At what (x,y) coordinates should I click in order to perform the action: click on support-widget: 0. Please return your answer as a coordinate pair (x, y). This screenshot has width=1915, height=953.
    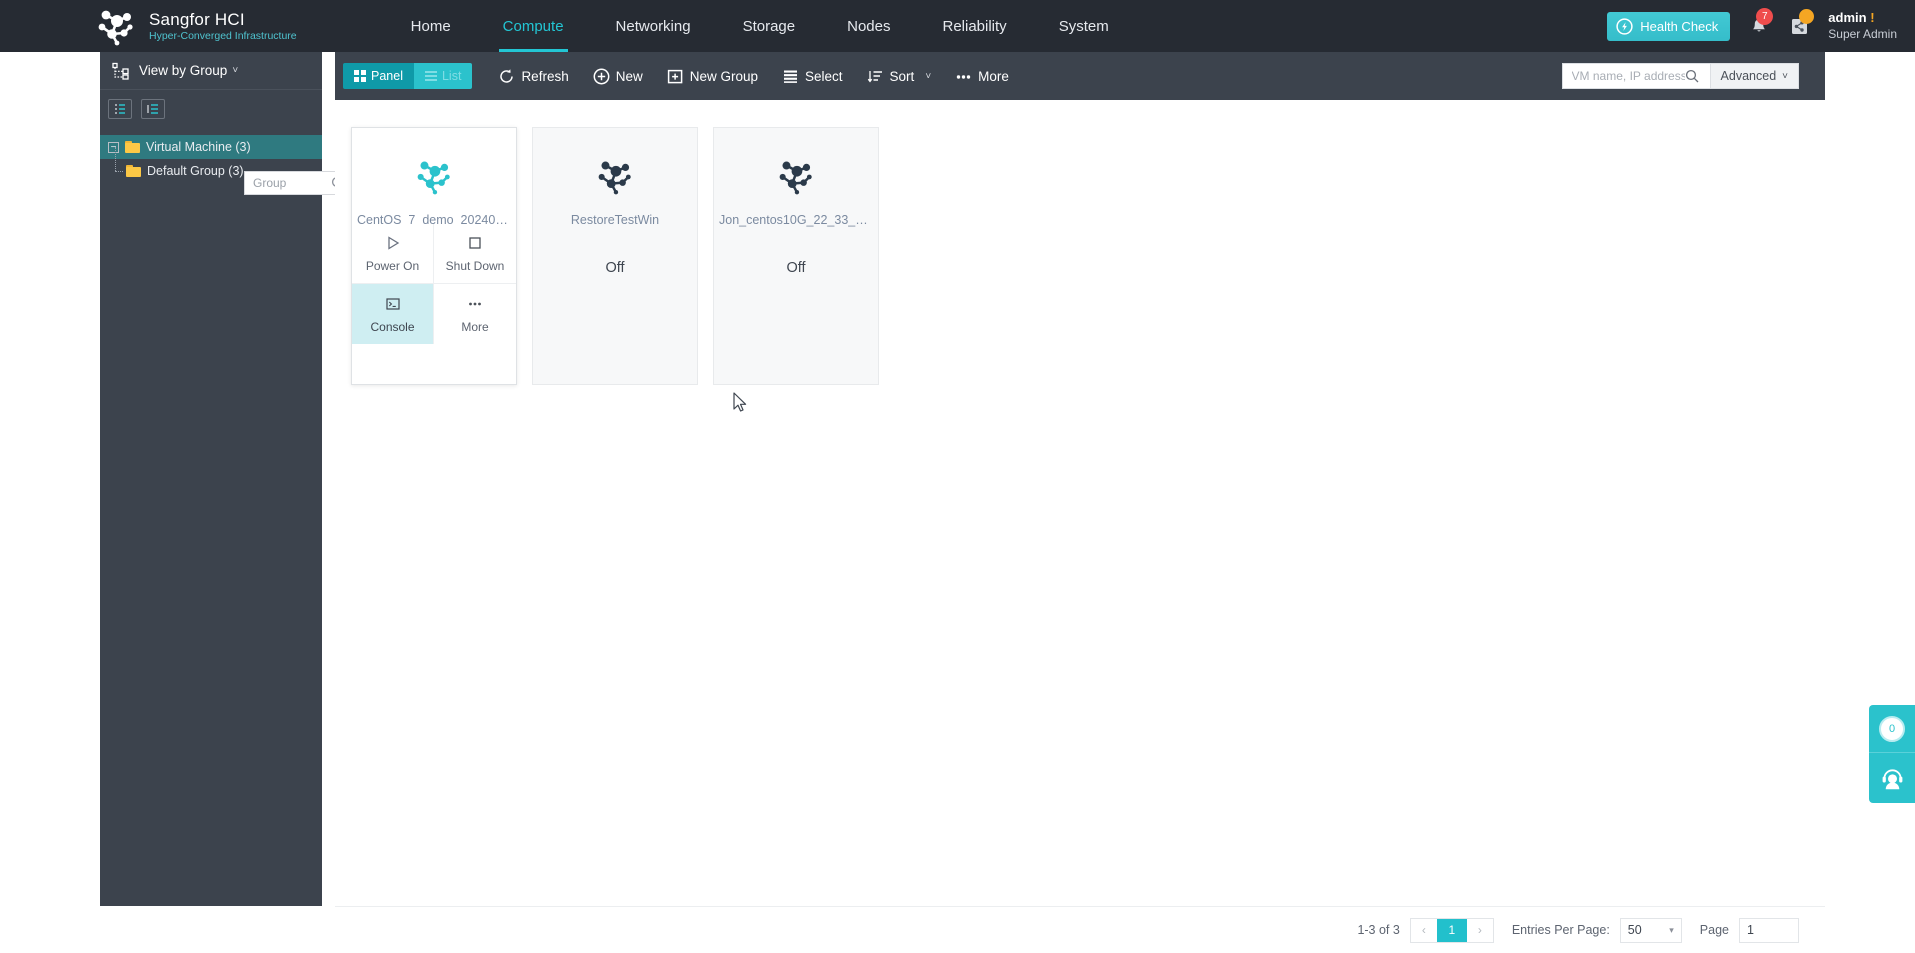
    Looking at the image, I should click on (1892, 754).